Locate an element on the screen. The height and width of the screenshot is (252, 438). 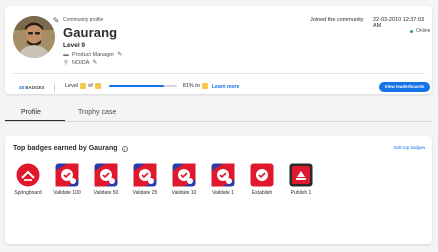
location-pin-icon: ⚲ is located at coordinates (66, 62).